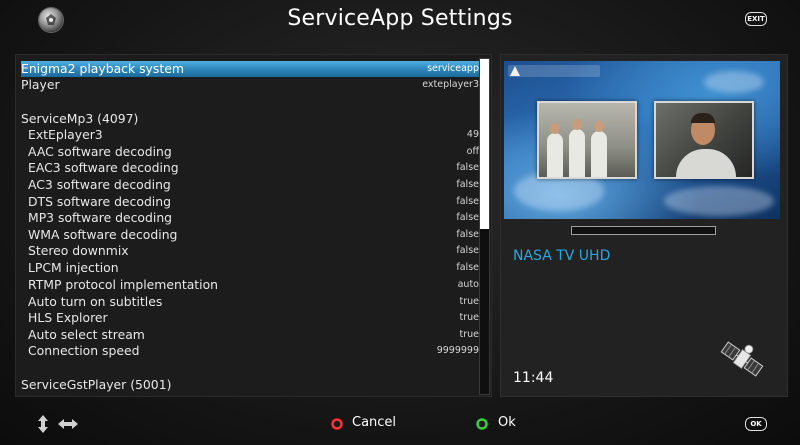 Image resolution: width=800 pixels, height=445 pixels. I want to click on settings-row-value: 9999999, so click(457, 350).